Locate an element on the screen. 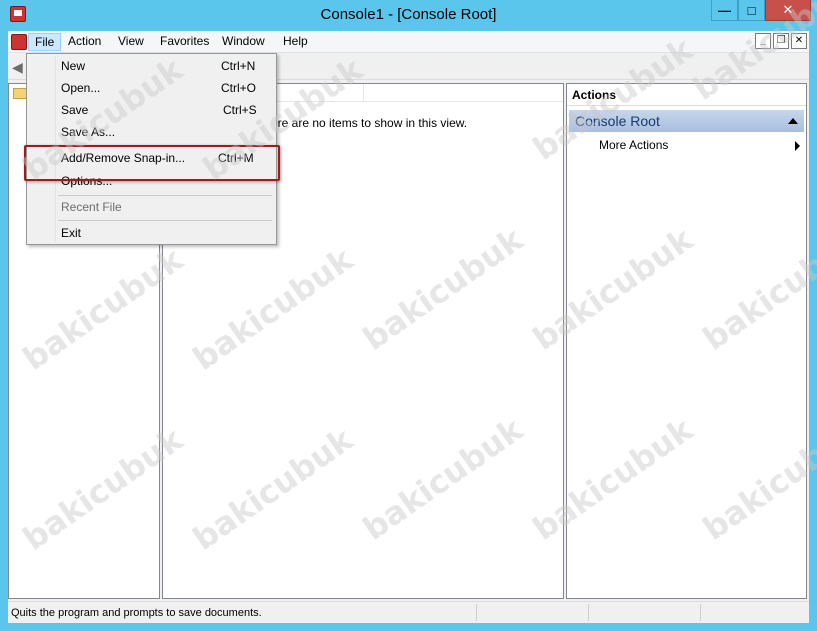  actions-group-console-root: Console Root is located at coordinates (686, 121).